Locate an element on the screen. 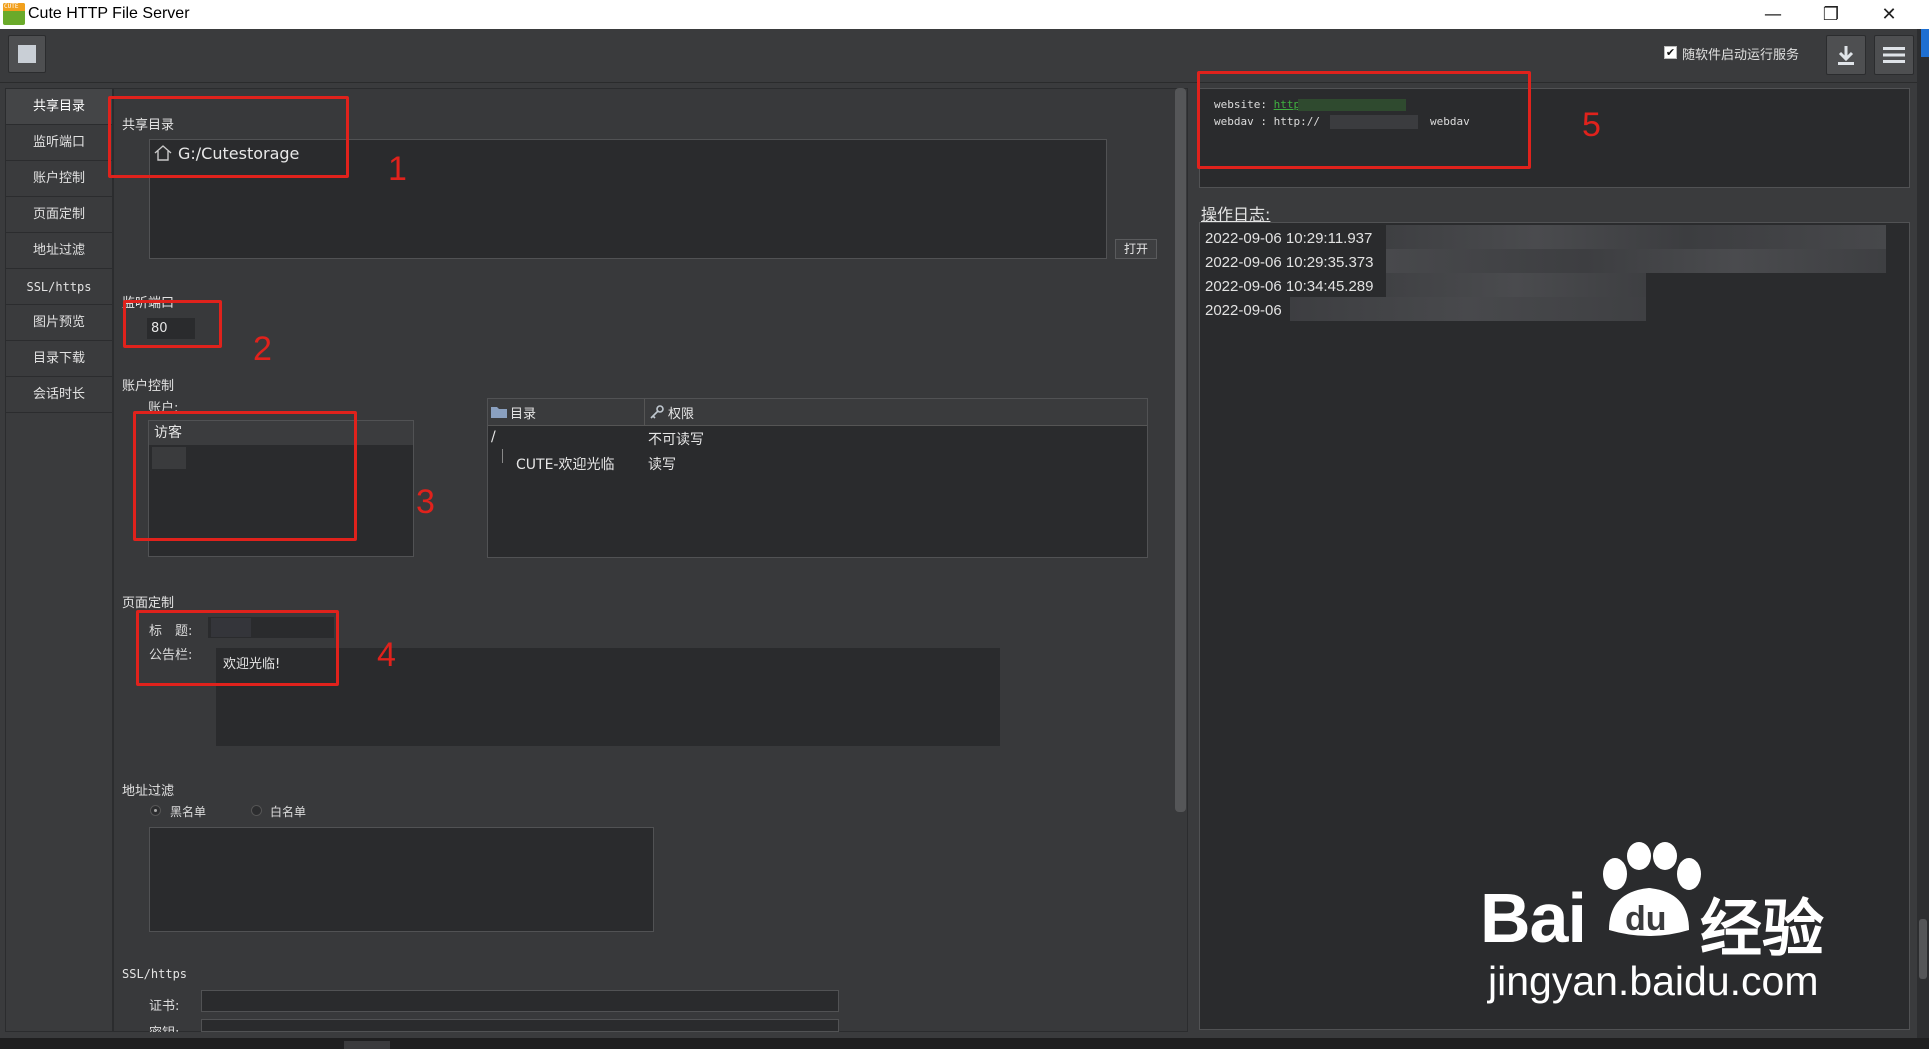  sidebar-item-page-custom: 页面定制 is located at coordinates (59, 215).